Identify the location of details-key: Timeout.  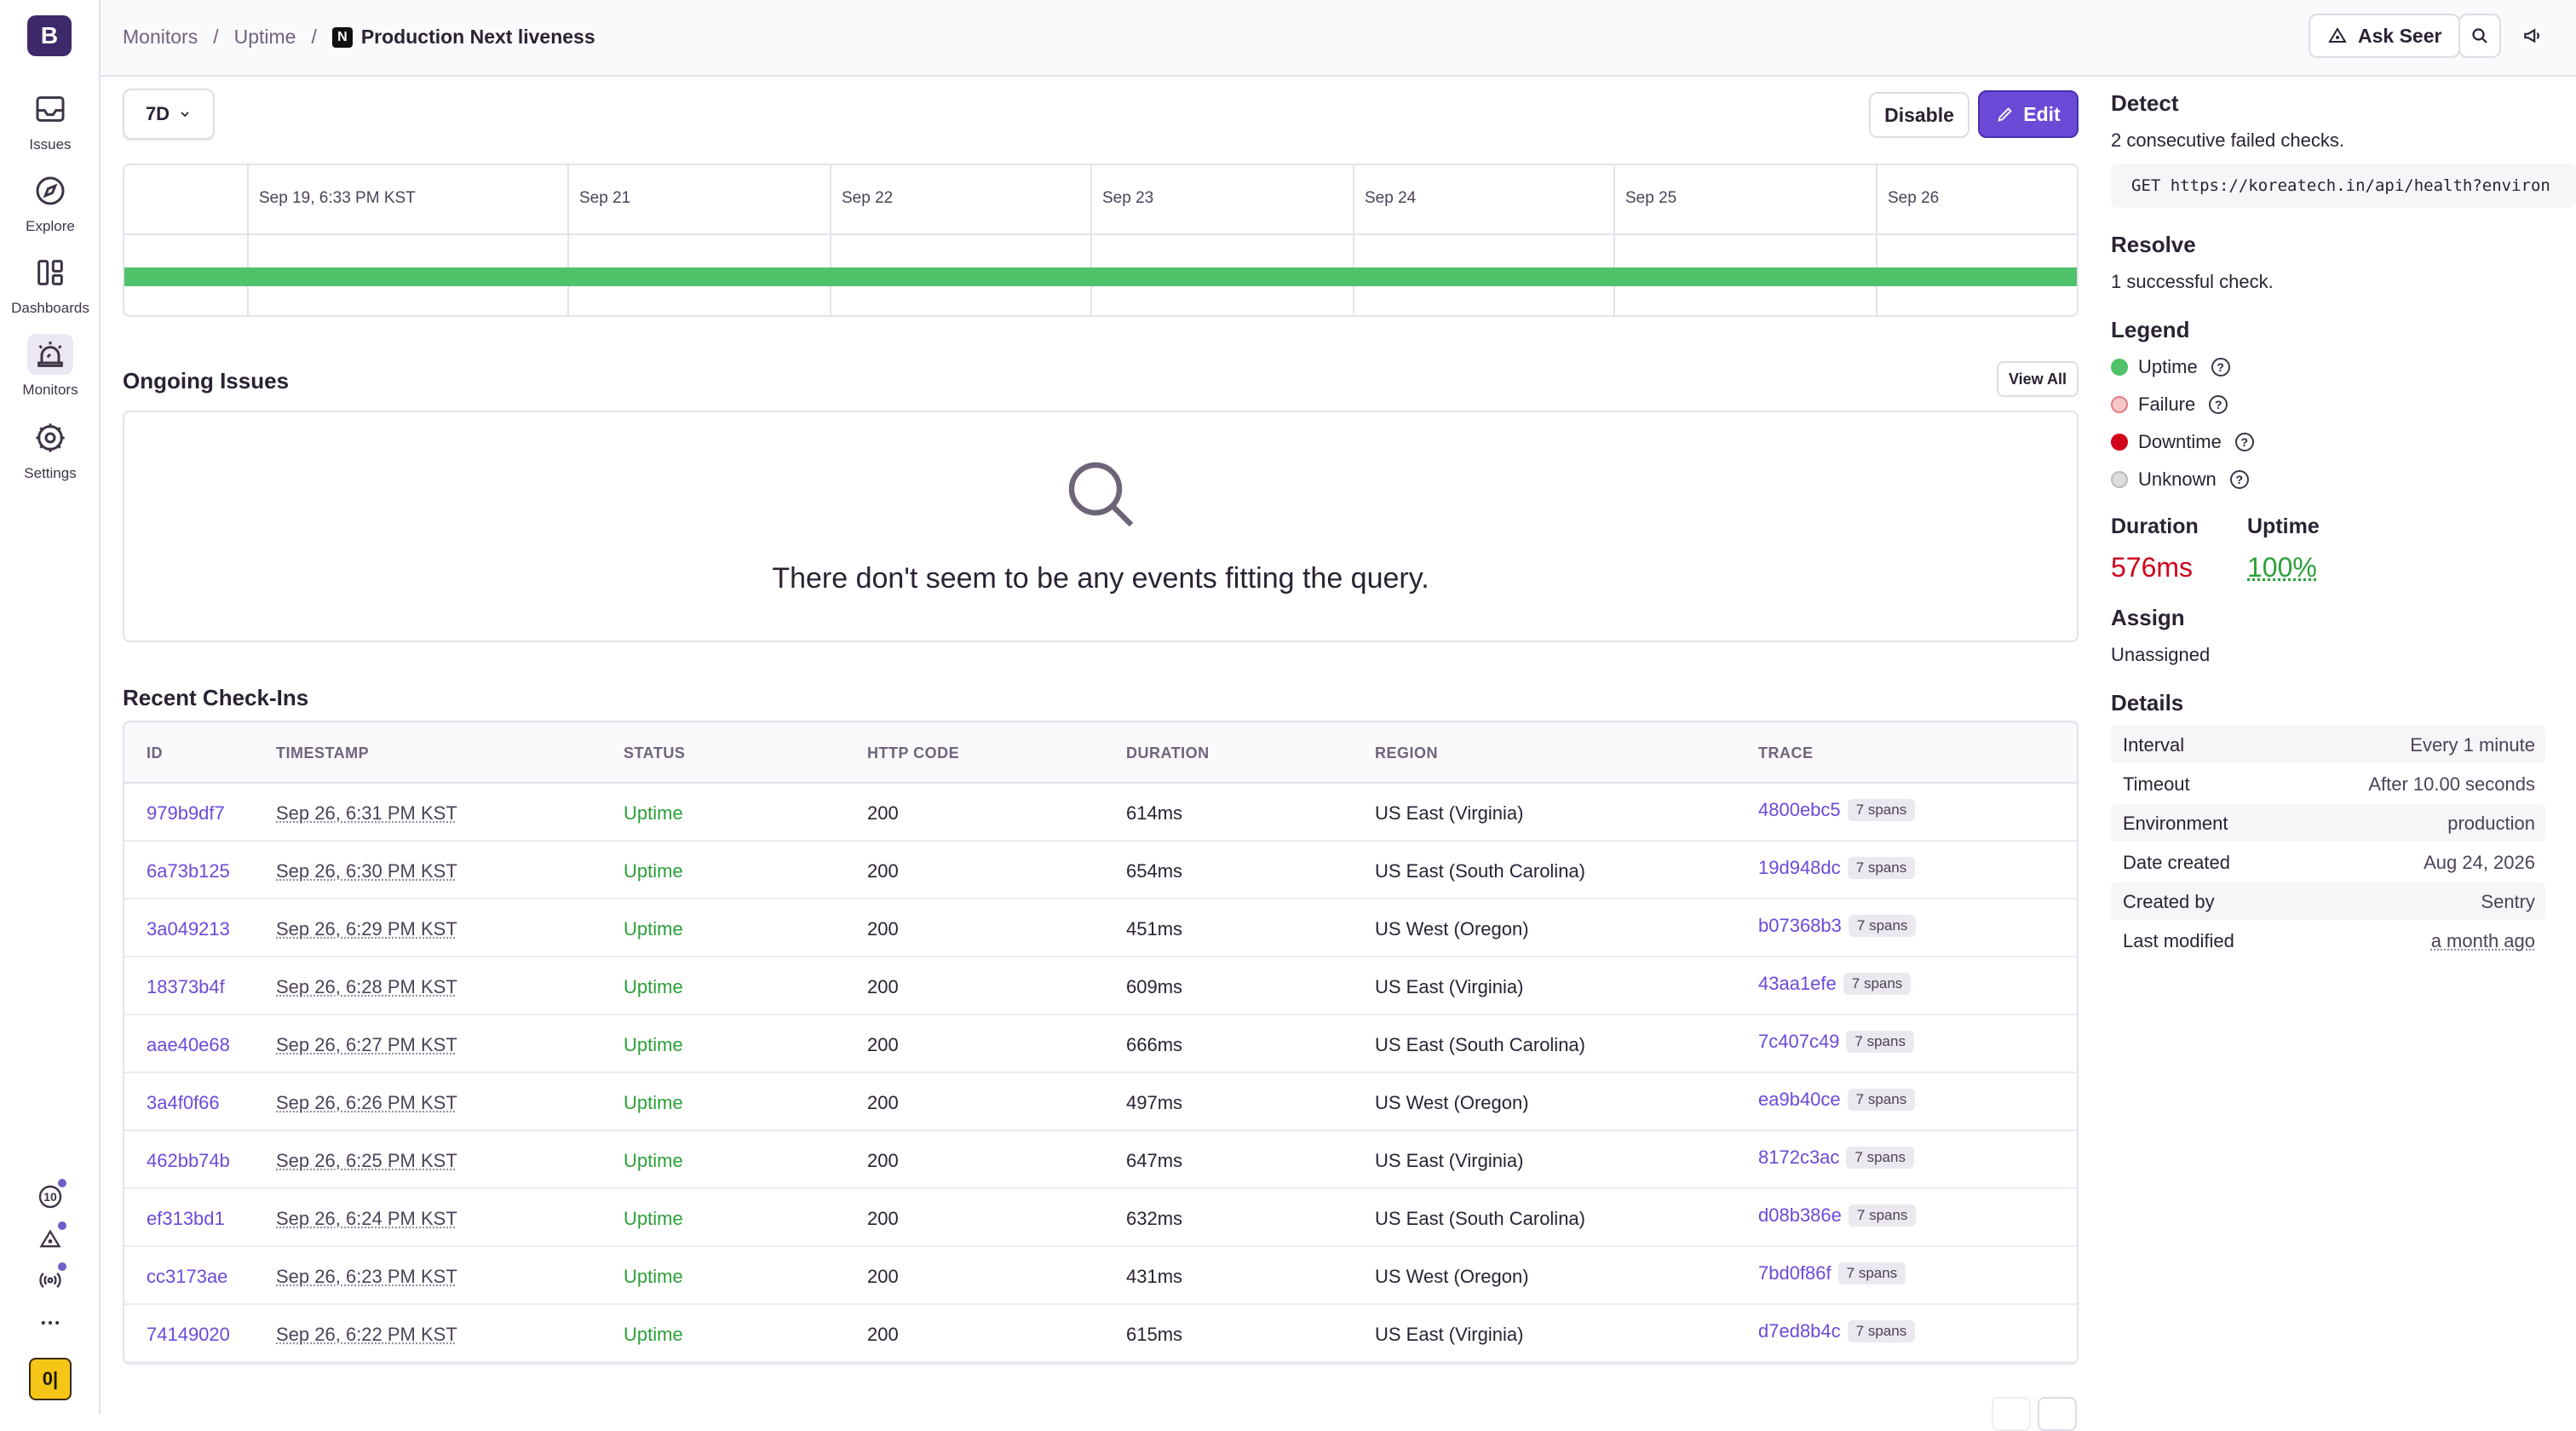
(2157, 784).